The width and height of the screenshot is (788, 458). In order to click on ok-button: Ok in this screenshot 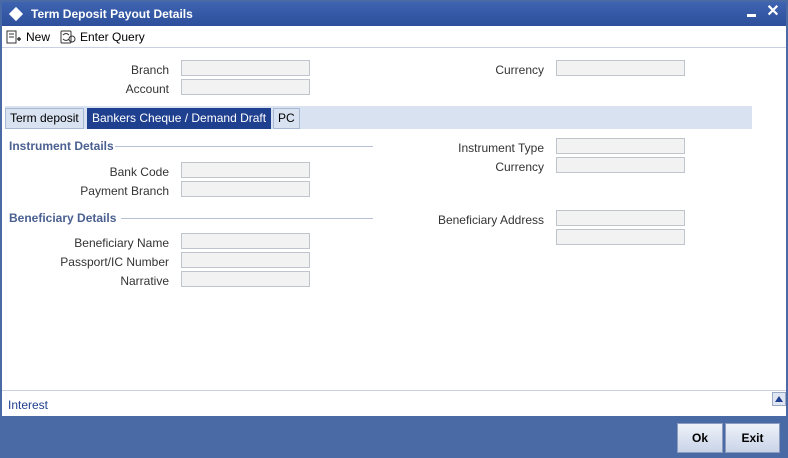, I will do `click(700, 438)`.